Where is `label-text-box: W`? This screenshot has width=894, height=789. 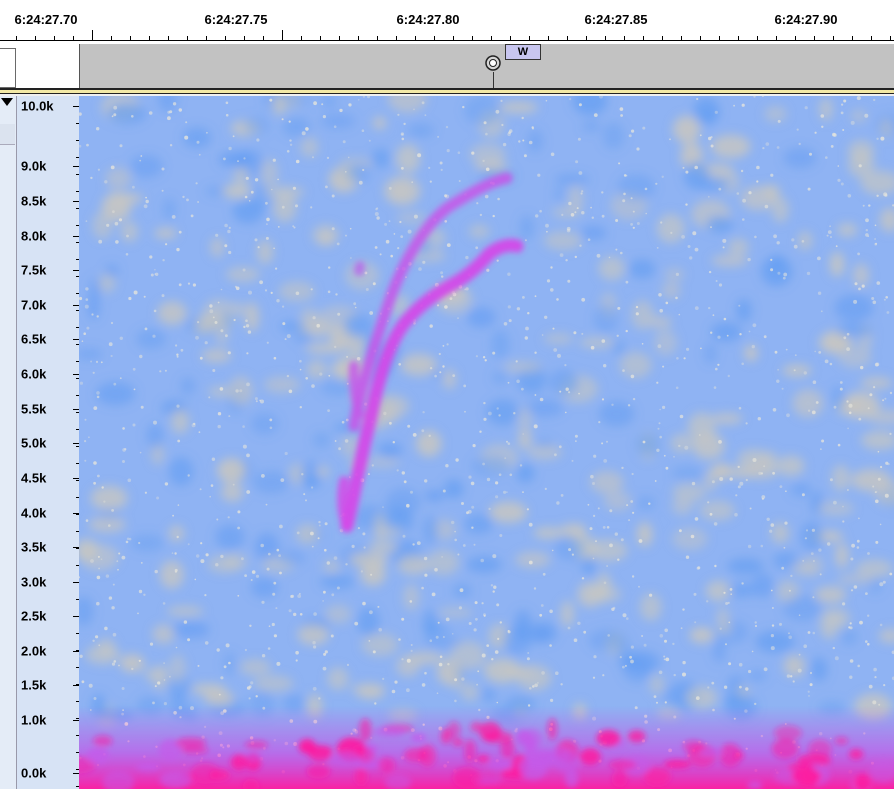
label-text-box: W is located at coordinates (523, 52).